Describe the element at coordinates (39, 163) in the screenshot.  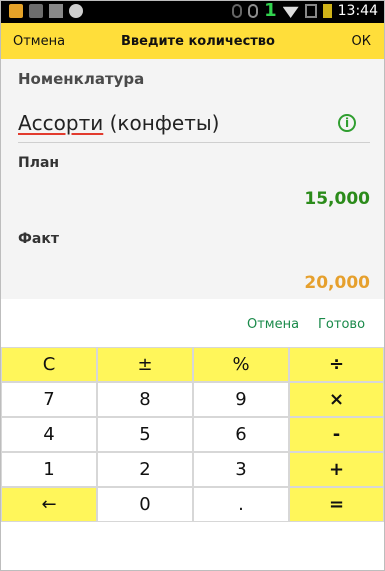
I see `plan-label: План` at that location.